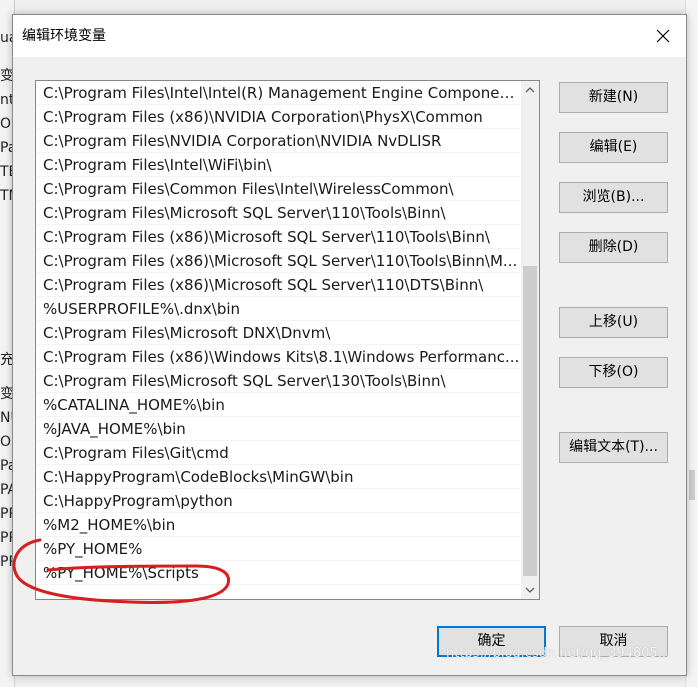 This screenshot has height=687, width=698. I want to click on list-item: %CATALINA_HOME%\bin, so click(278, 405).